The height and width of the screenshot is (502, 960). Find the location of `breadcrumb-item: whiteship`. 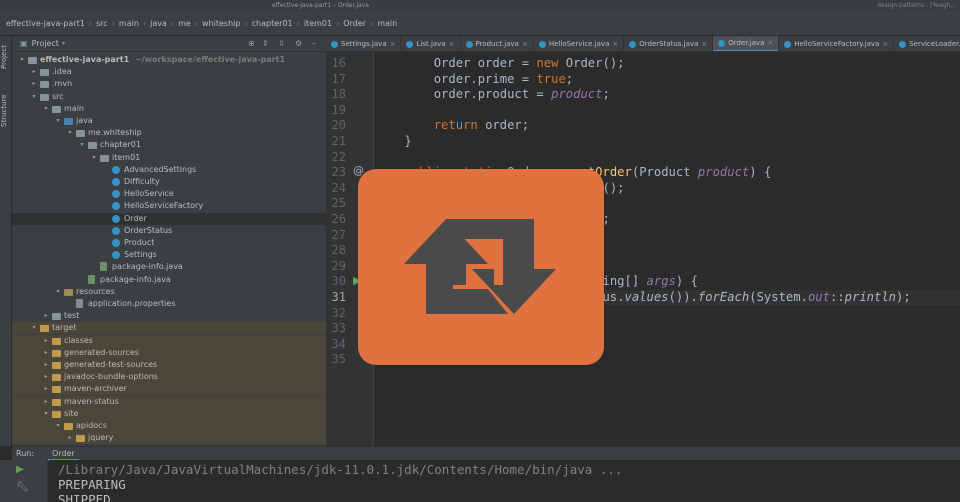

breadcrumb-item: whiteship is located at coordinates (221, 23).